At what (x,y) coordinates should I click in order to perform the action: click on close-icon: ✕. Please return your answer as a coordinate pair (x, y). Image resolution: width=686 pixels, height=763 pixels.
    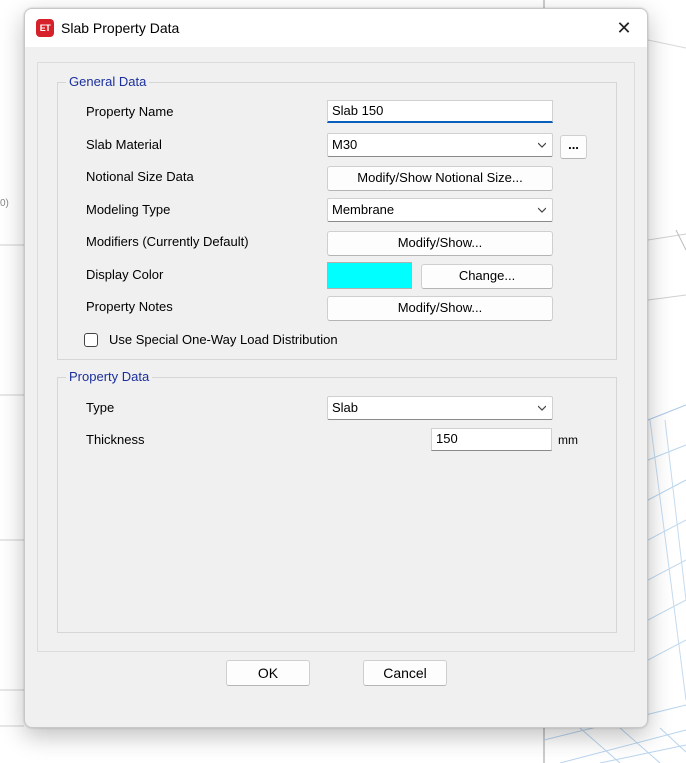
    Looking at the image, I should click on (624, 28).